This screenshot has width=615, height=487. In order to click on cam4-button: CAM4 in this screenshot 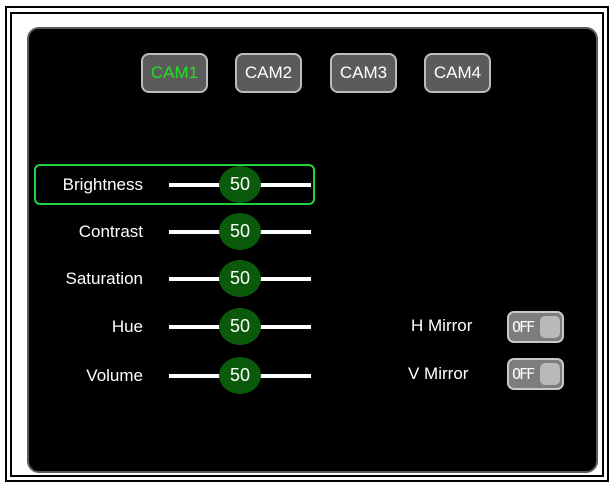, I will do `click(457, 73)`.